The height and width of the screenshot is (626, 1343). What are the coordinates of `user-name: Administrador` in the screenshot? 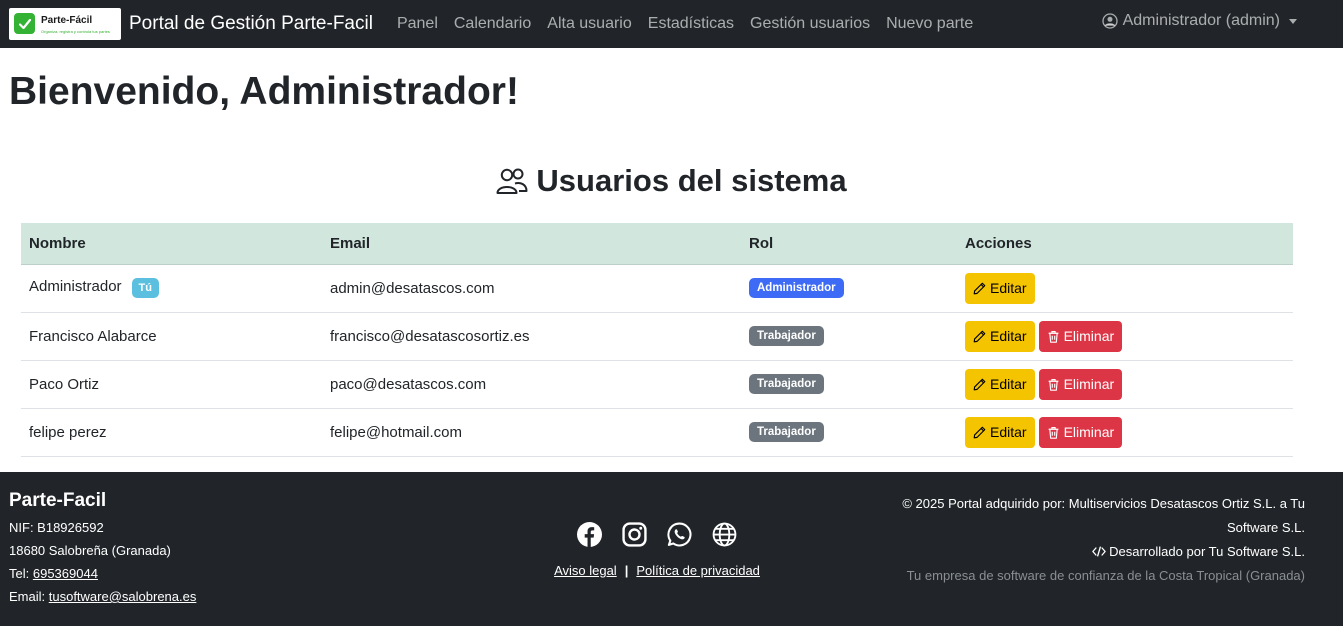 It's located at (75, 286).